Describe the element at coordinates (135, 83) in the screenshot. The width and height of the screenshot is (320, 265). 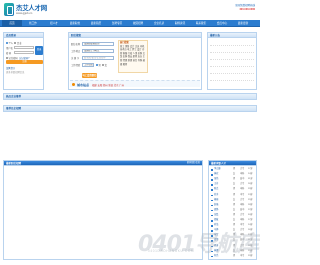
I see `city-bar: 城市站点 福建 安阳 郑州 新县 北京 广州` at that location.